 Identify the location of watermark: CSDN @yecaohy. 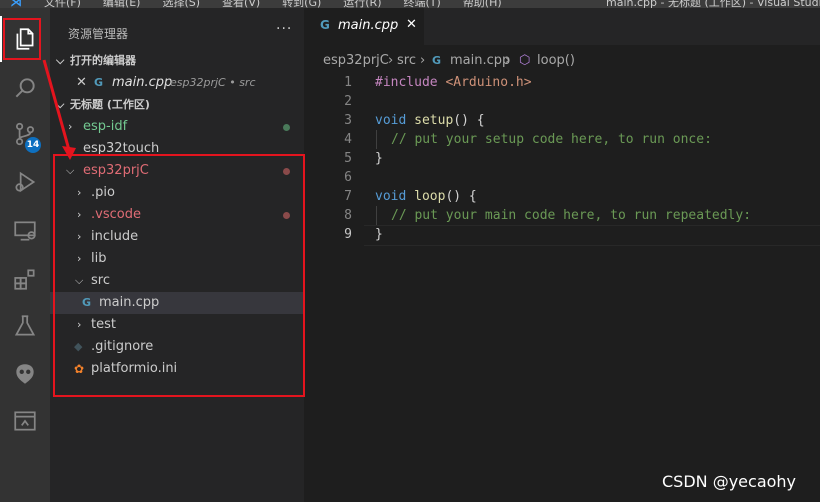
(729, 481).